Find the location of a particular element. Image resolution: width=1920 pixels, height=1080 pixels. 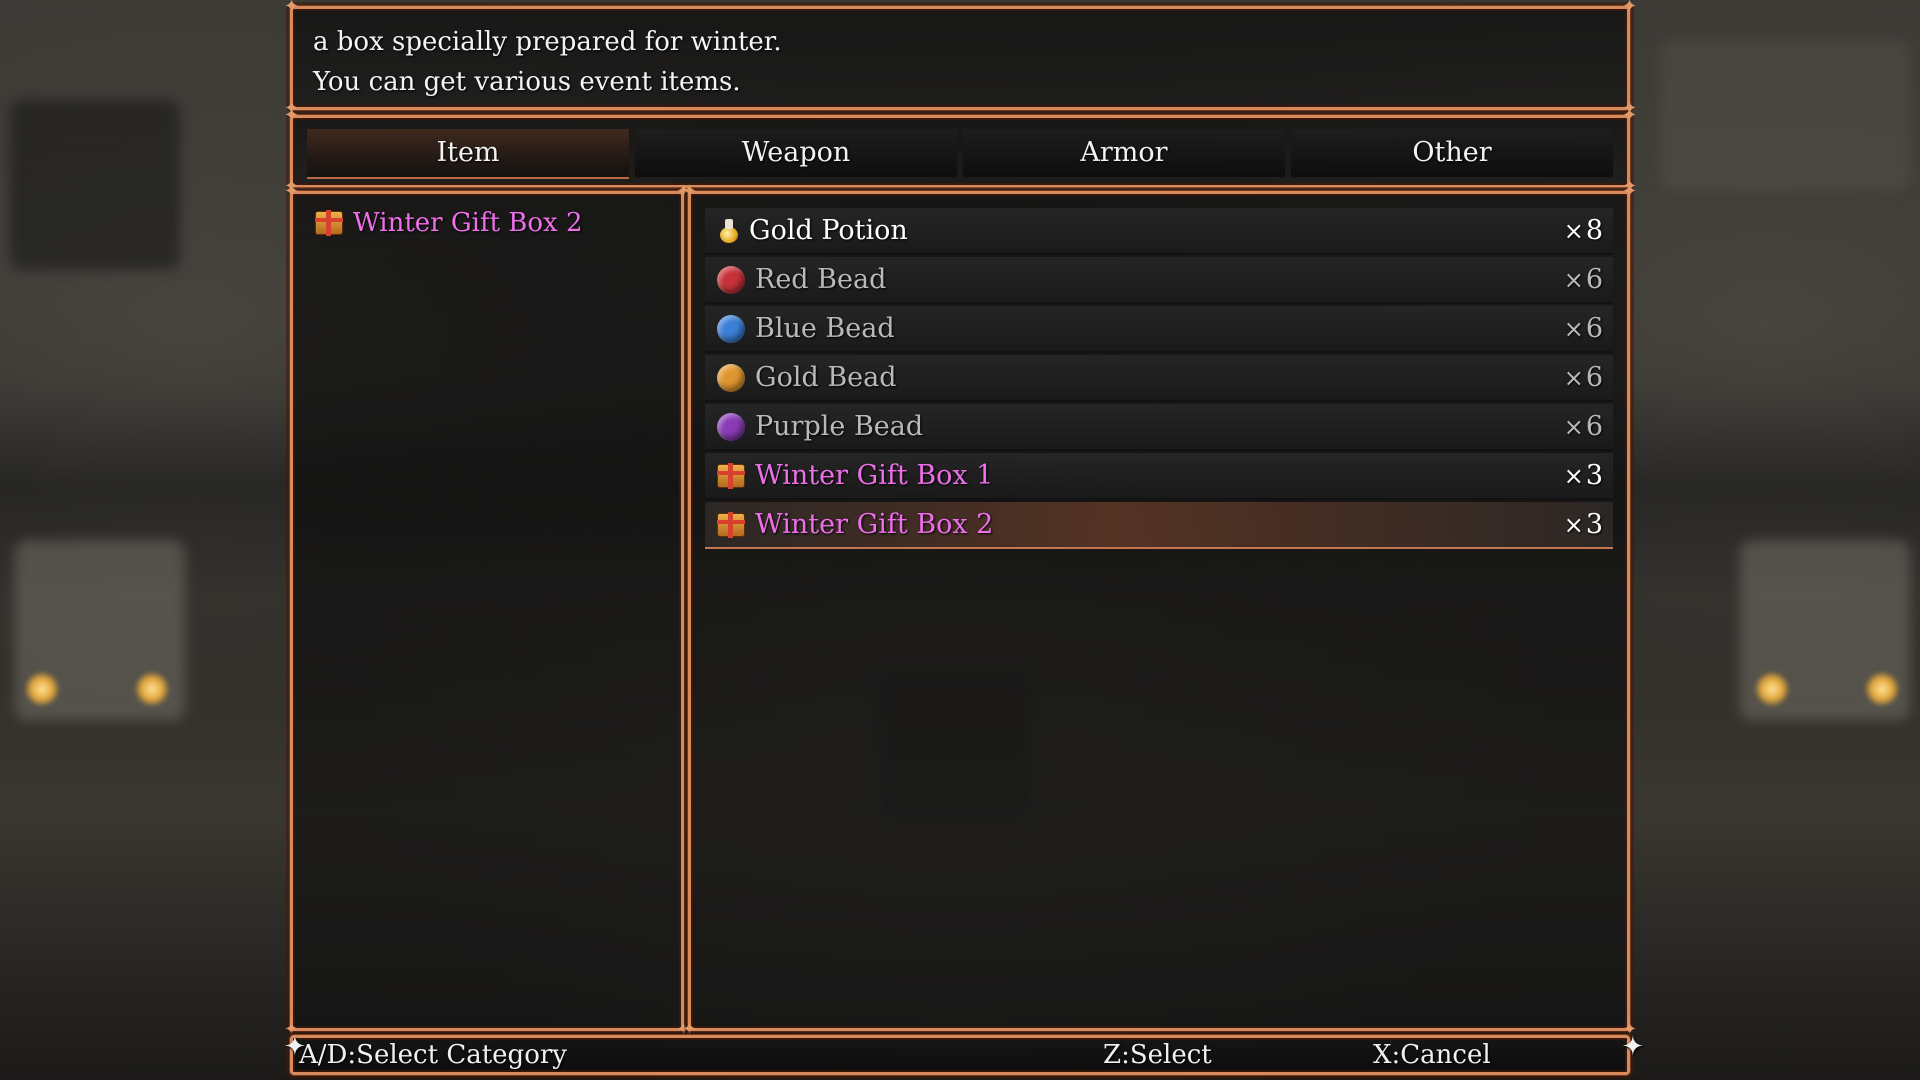

help-text-line-2: You can get various event items. is located at coordinates (527, 82).